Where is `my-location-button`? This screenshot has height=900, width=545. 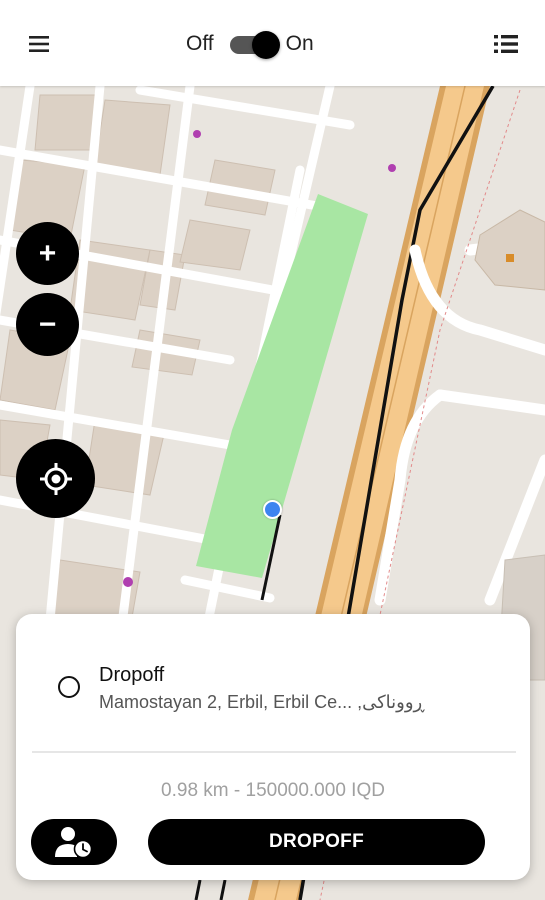
my-location-button is located at coordinates (55, 478).